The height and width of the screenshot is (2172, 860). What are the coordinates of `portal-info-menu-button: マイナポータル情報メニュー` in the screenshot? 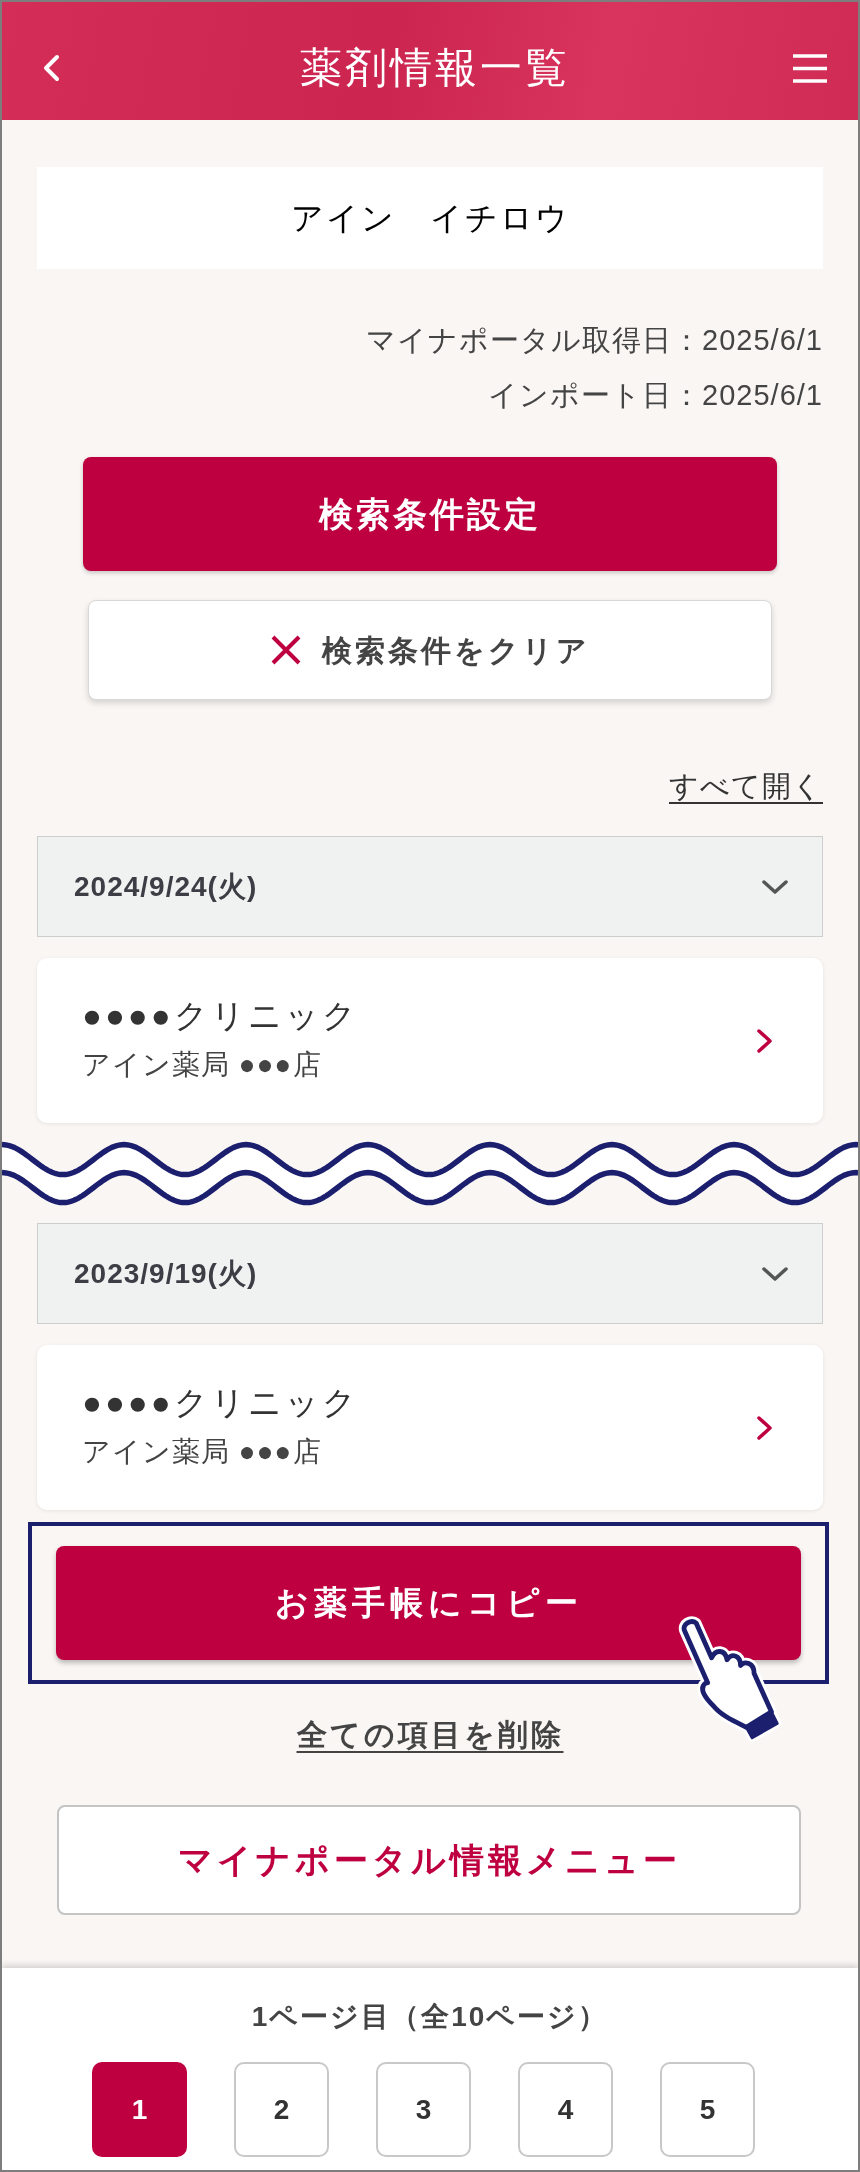 It's located at (429, 1860).